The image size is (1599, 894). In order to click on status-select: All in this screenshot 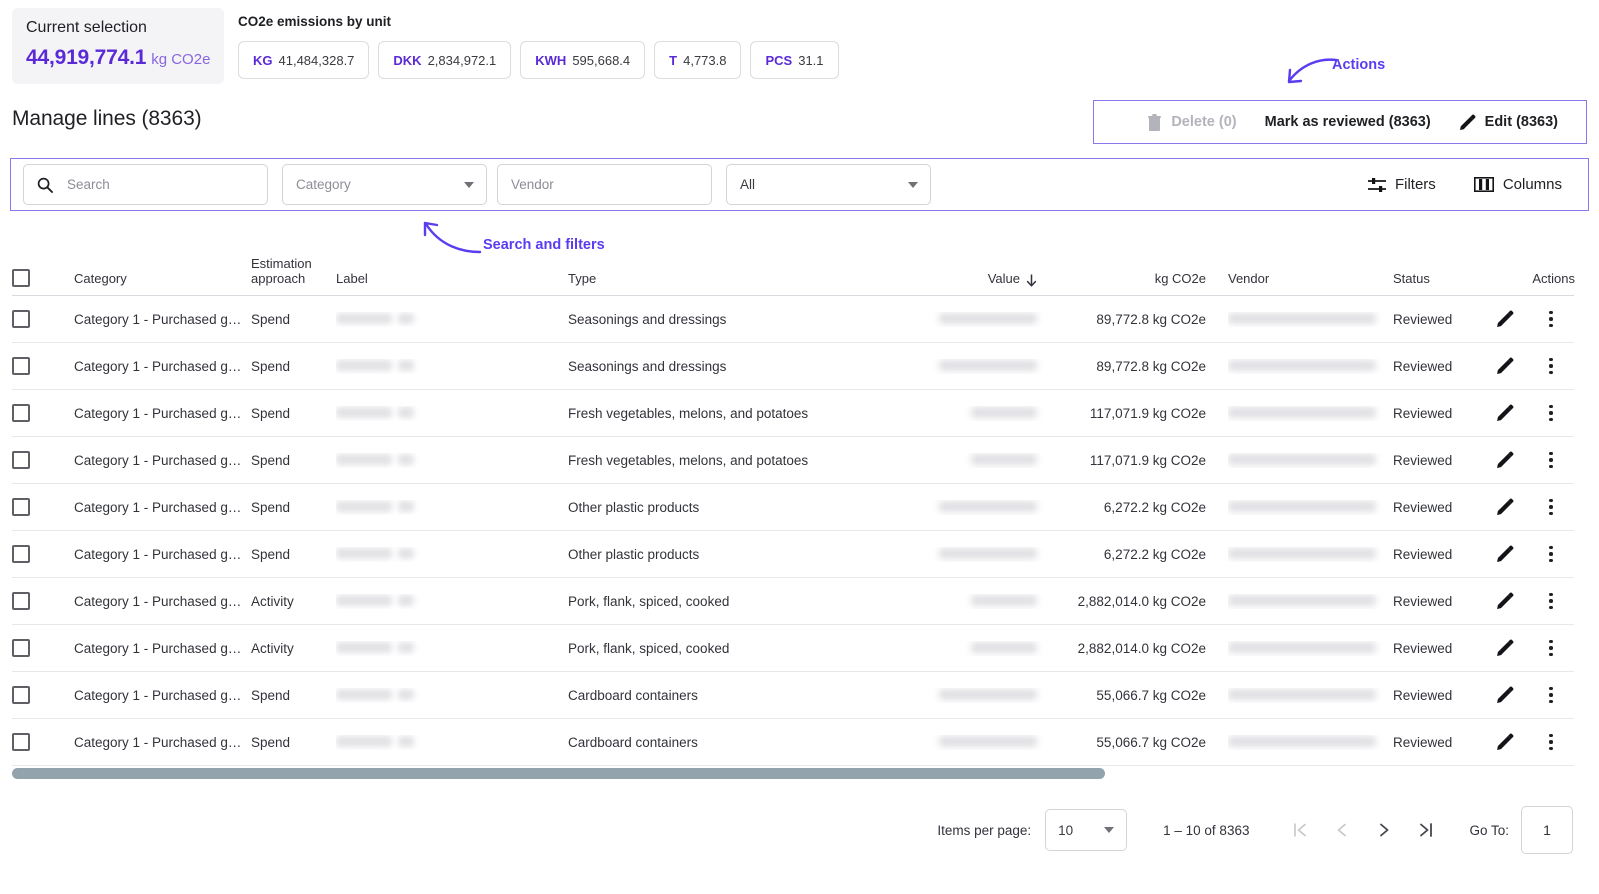, I will do `click(828, 184)`.